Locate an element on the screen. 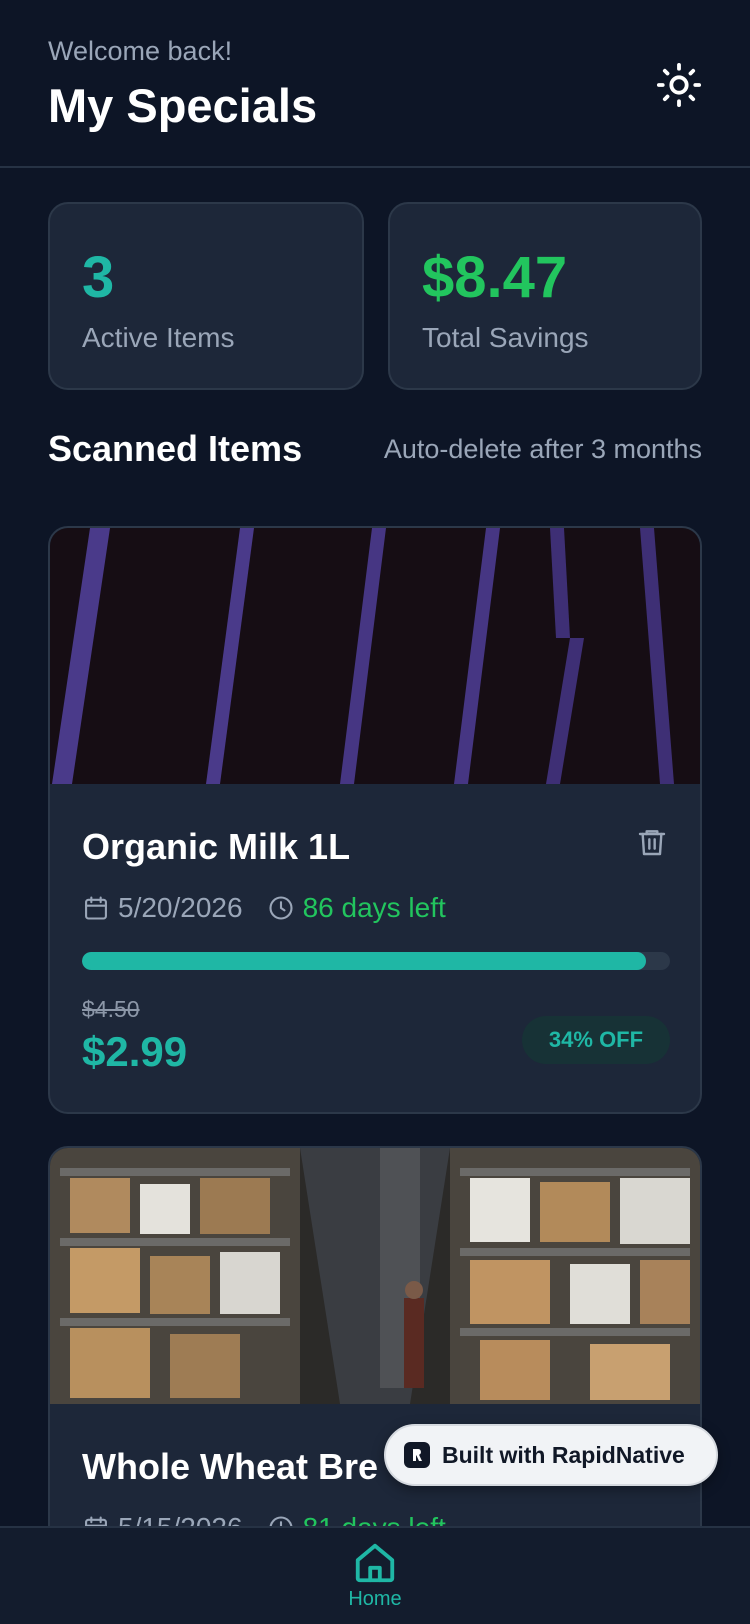  item-meta: 5/20/2026 86 days left is located at coordinates (264, 908).